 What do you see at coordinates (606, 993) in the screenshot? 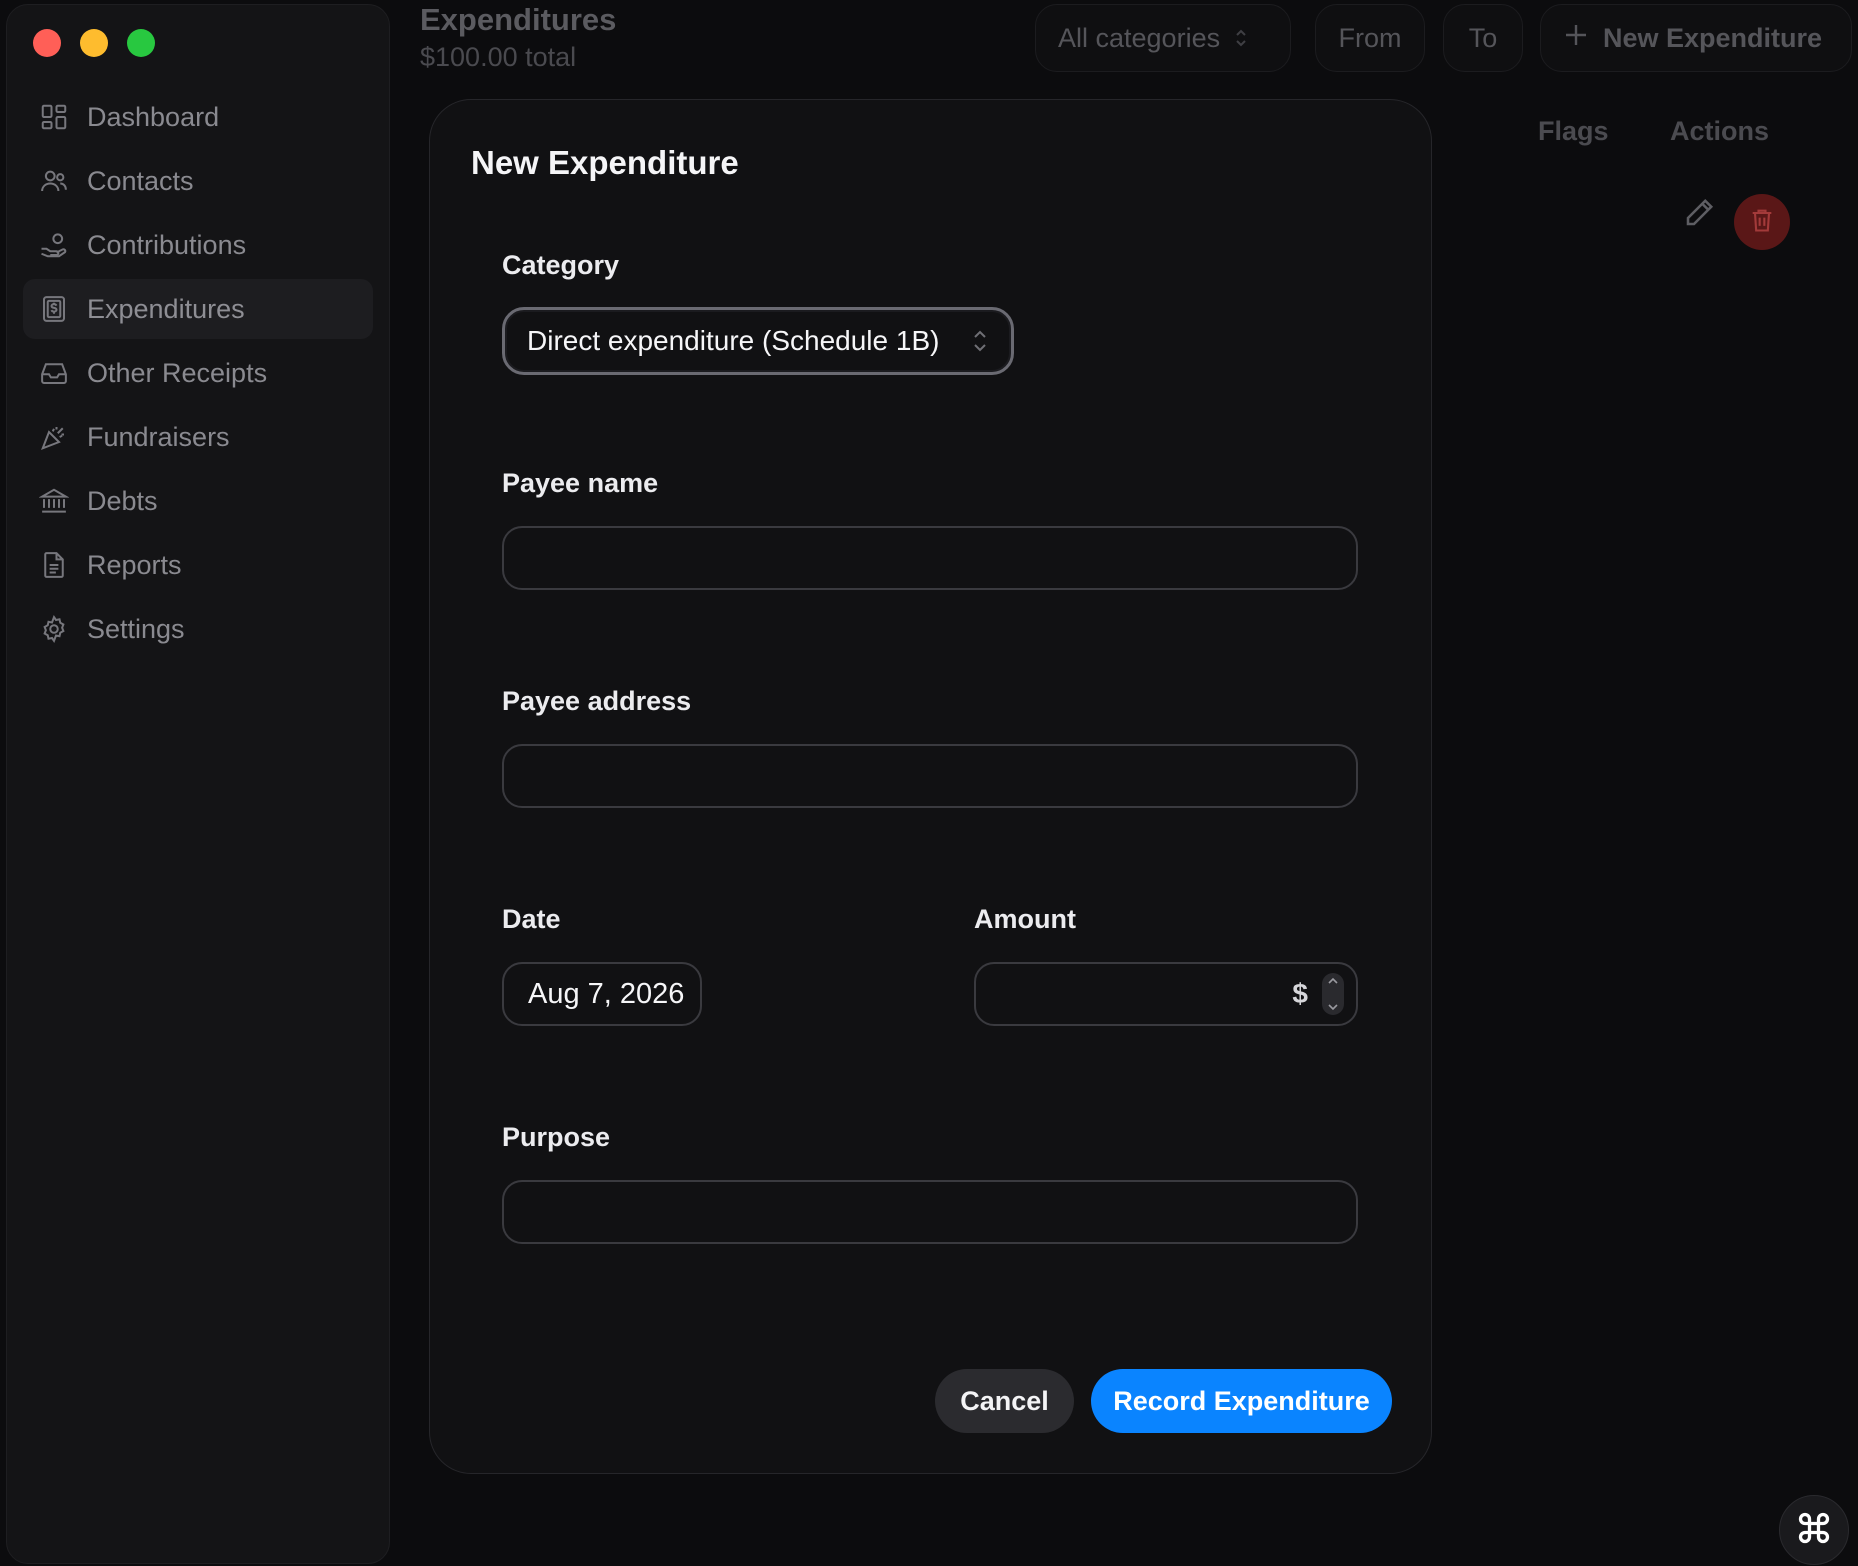
I see `date-value: Aug 7, 2026` at bounding box center [606, 993].